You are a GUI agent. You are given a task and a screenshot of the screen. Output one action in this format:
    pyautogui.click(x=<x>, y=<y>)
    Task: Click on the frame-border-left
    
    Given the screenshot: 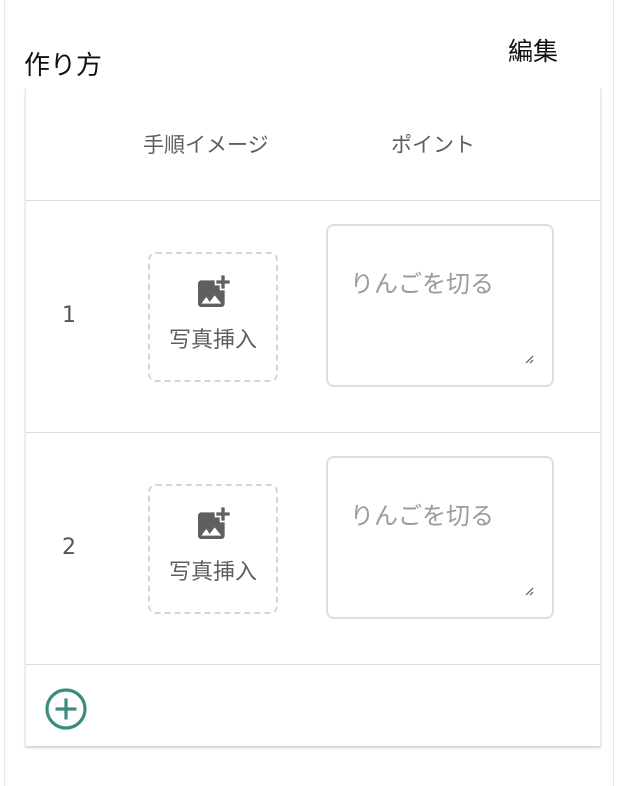 What is the action you would take?
    pyautogui.click(x=4, y=393)
    